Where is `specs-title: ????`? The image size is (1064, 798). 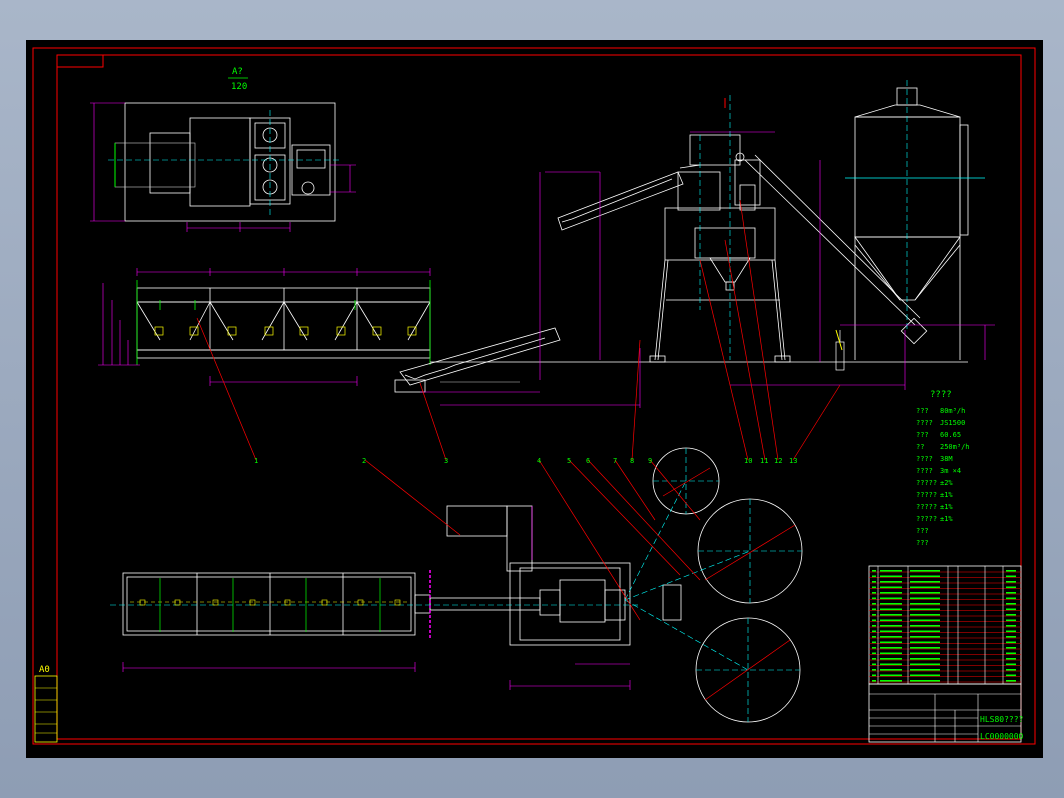 specs-title: ???? is located at coordinates (941, 395).